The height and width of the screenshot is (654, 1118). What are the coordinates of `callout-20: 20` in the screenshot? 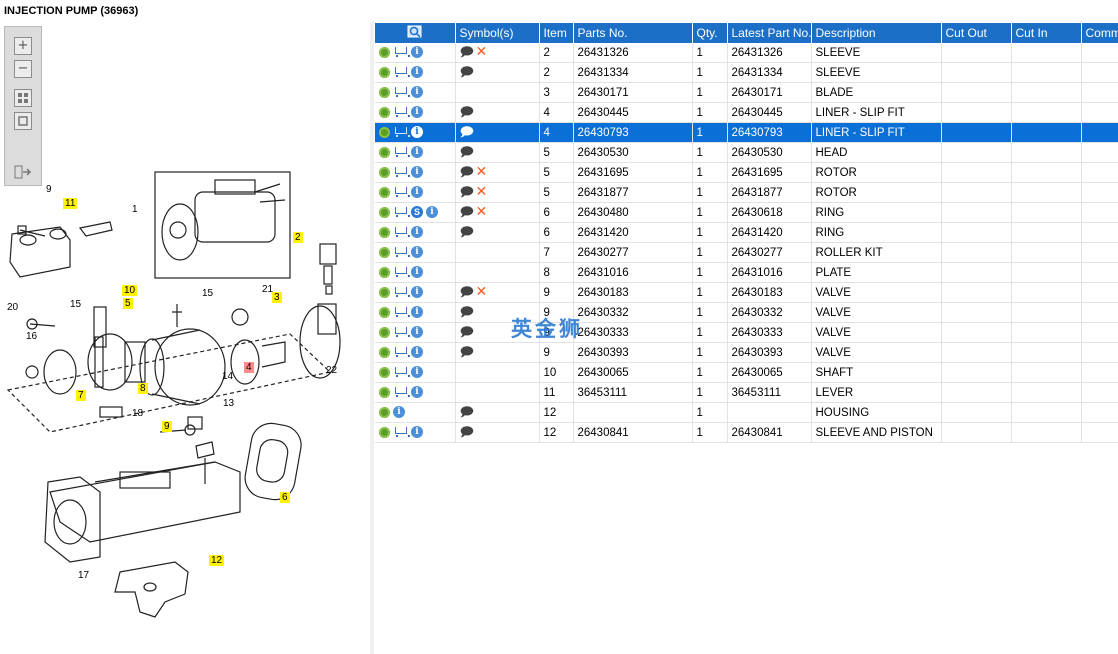 It's located at (12, 307).